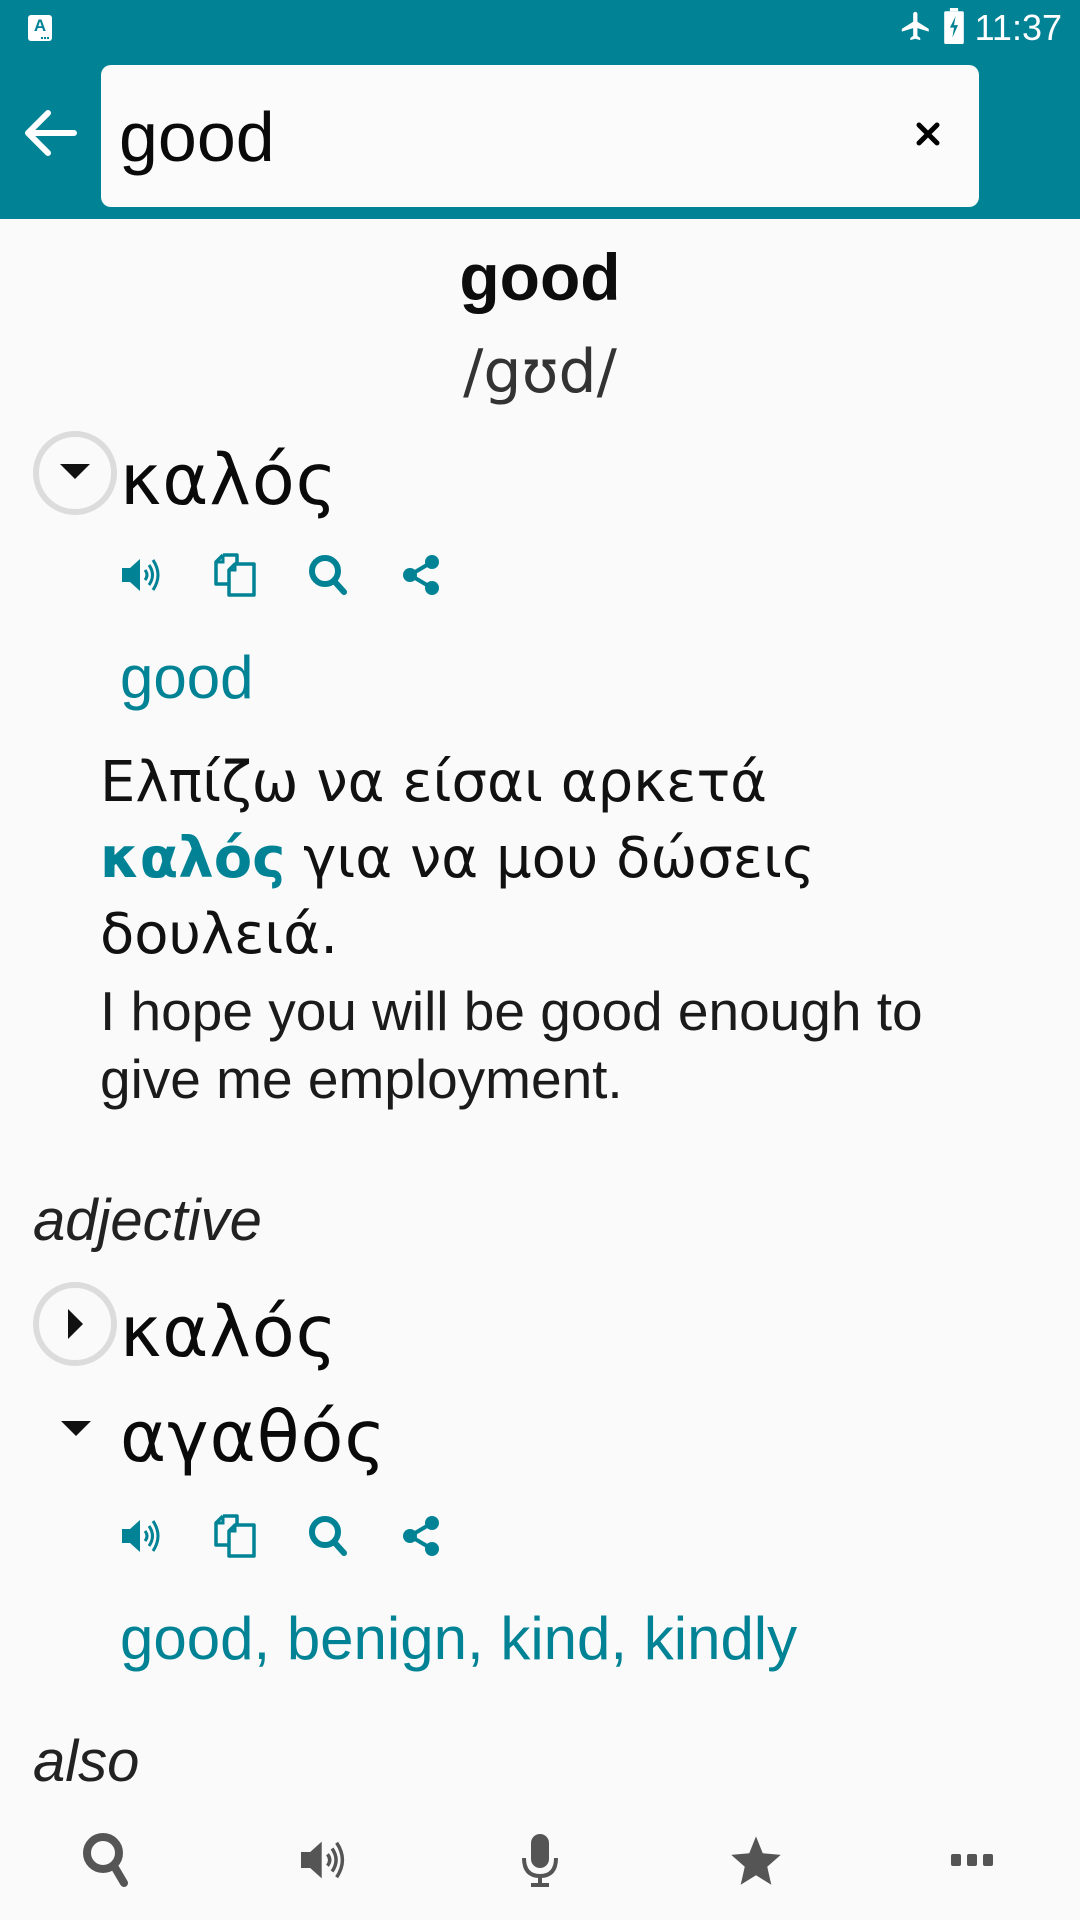 This screenshot has width=1080, height=1920. What do you see at coordinates (434, 782) in the screenshot?
I see `example-greek-text: Ελπίζω να είσαι αρκετά` at bounding box center [434, 782].